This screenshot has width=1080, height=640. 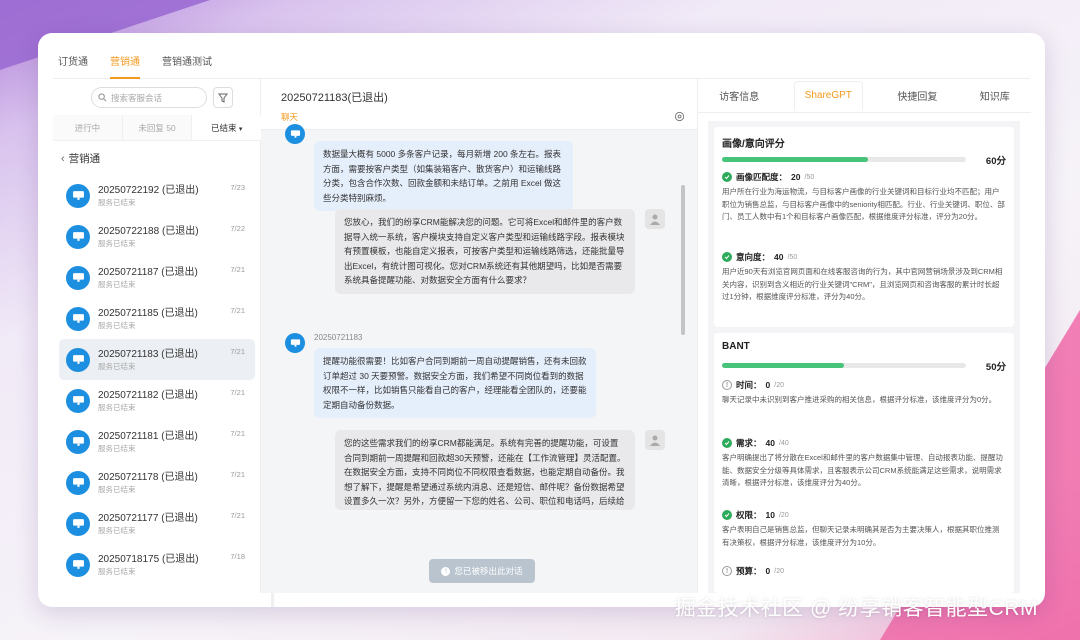 What do you see at coordinates (809, 177) in the screenshot?
I see `criterion-max: /50` at bounding box center [809, 177].